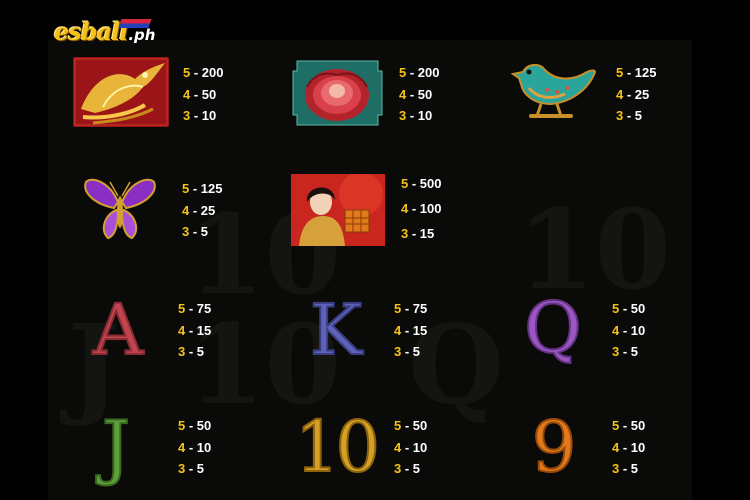  Describe the element at coordinates (142, 35) in the screenshot. I see `logo-domain: .ph` at that location.